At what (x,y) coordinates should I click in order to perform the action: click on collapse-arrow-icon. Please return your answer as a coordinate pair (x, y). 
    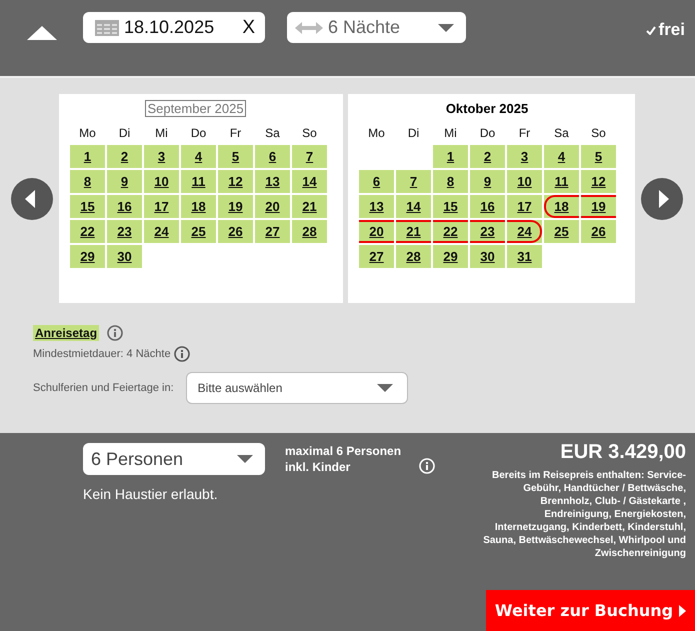
    Looking at the image, I should click on (42, 33).